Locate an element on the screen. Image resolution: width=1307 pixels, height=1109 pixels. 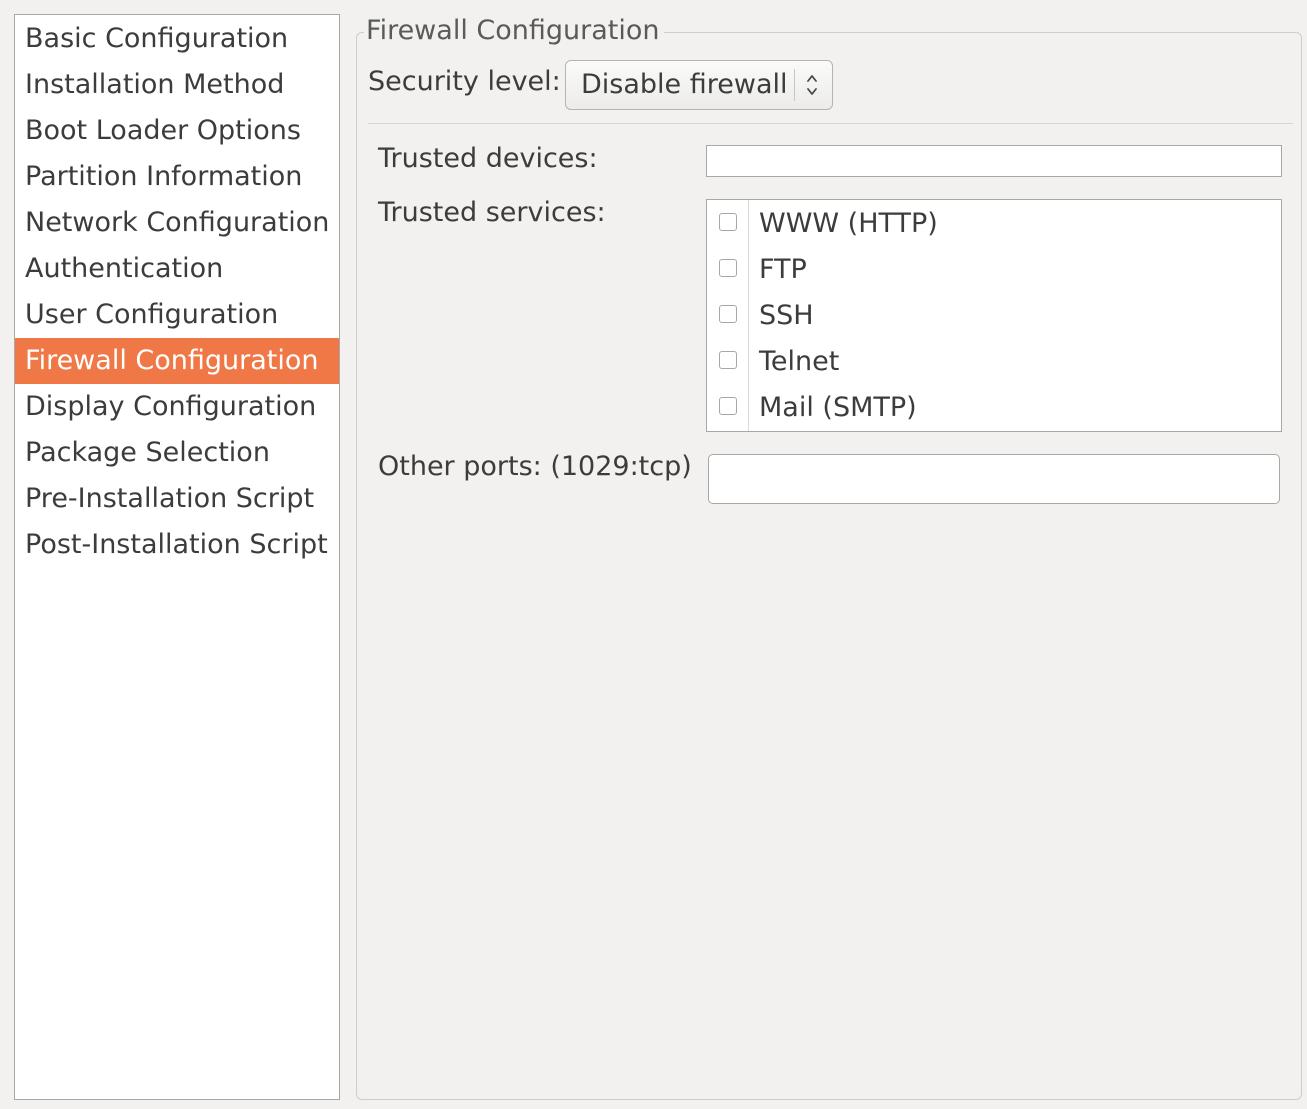
service-checkbox-telnet is located at coordinates (728, 360).